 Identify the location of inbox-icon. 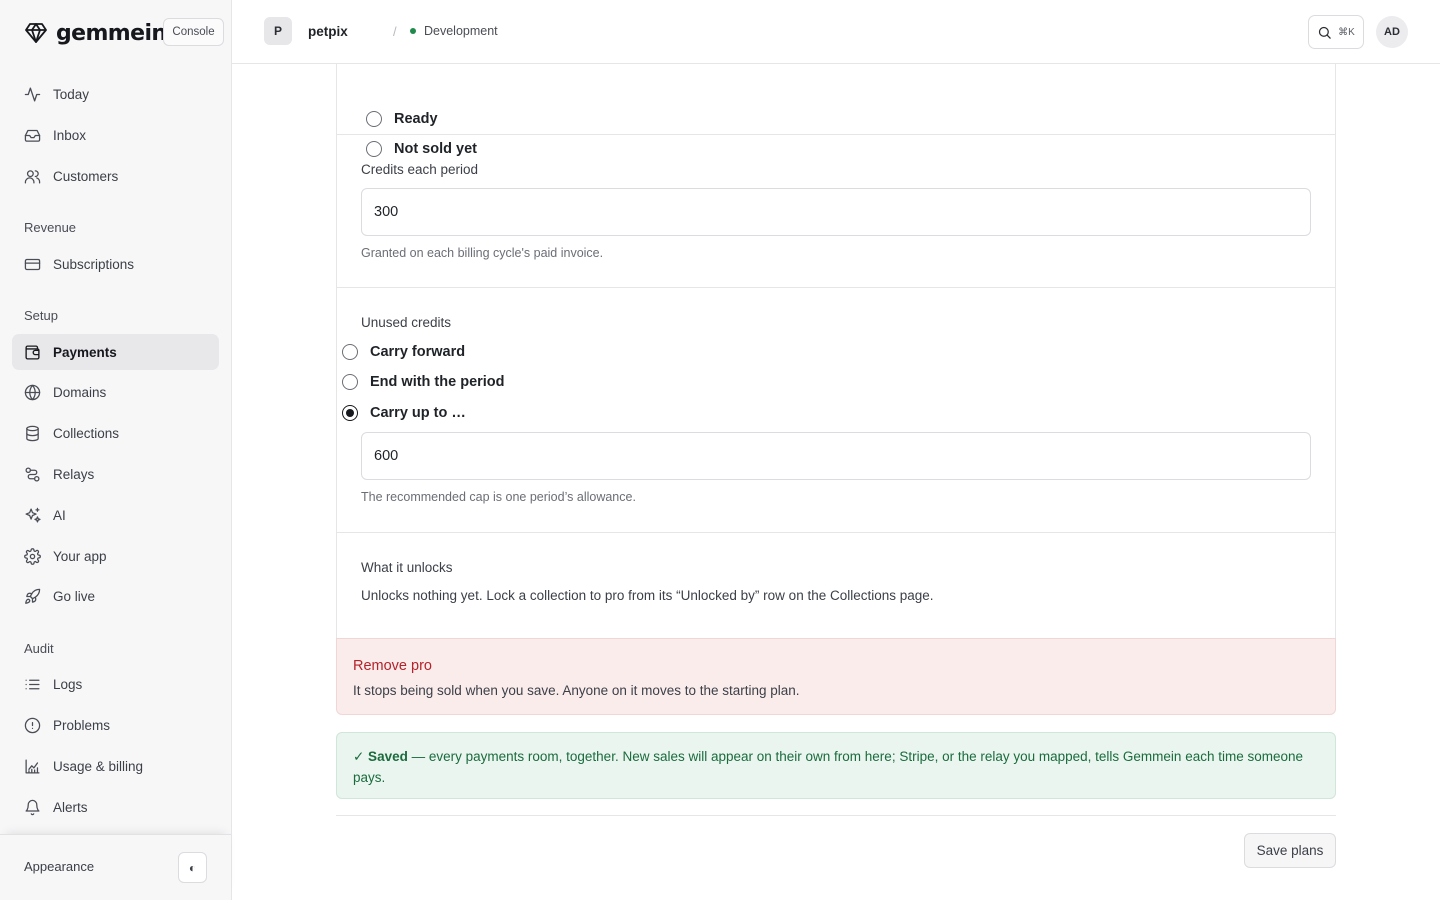
(32, 135).